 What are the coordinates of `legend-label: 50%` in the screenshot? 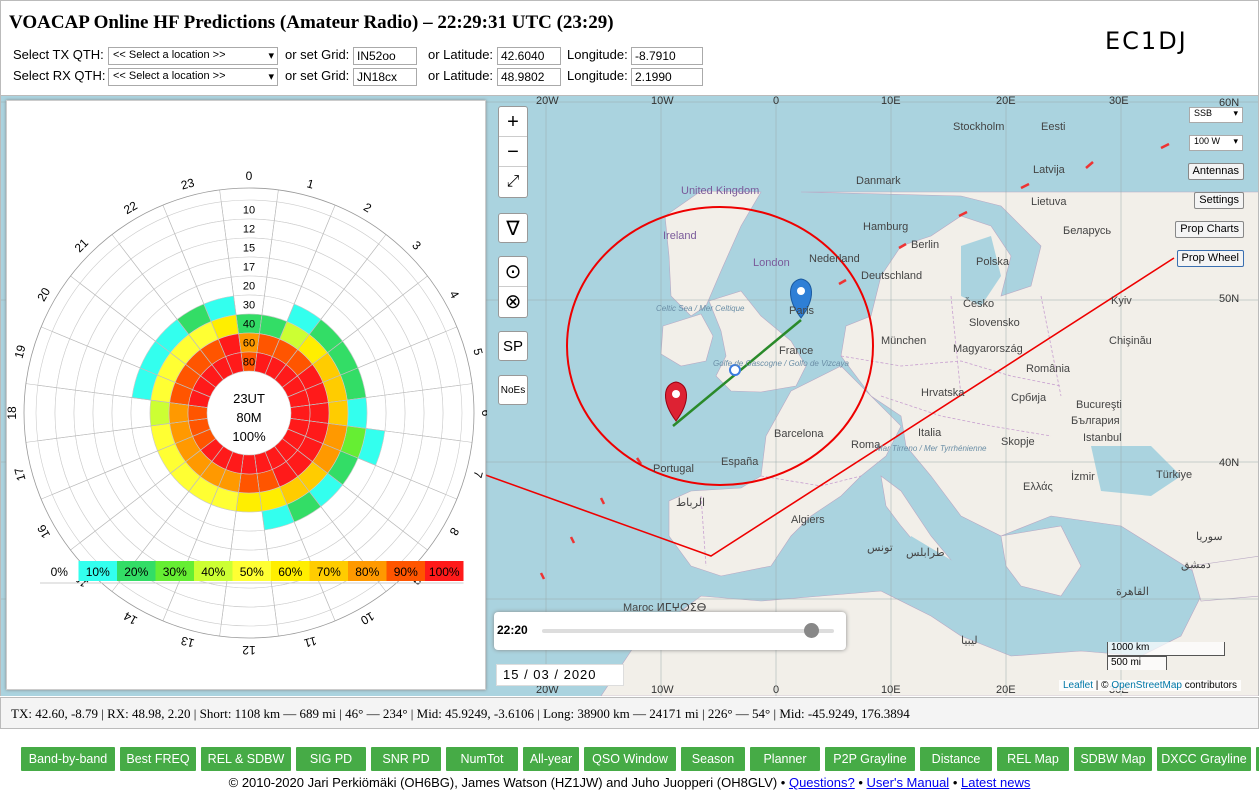 It's located at (252, 572).